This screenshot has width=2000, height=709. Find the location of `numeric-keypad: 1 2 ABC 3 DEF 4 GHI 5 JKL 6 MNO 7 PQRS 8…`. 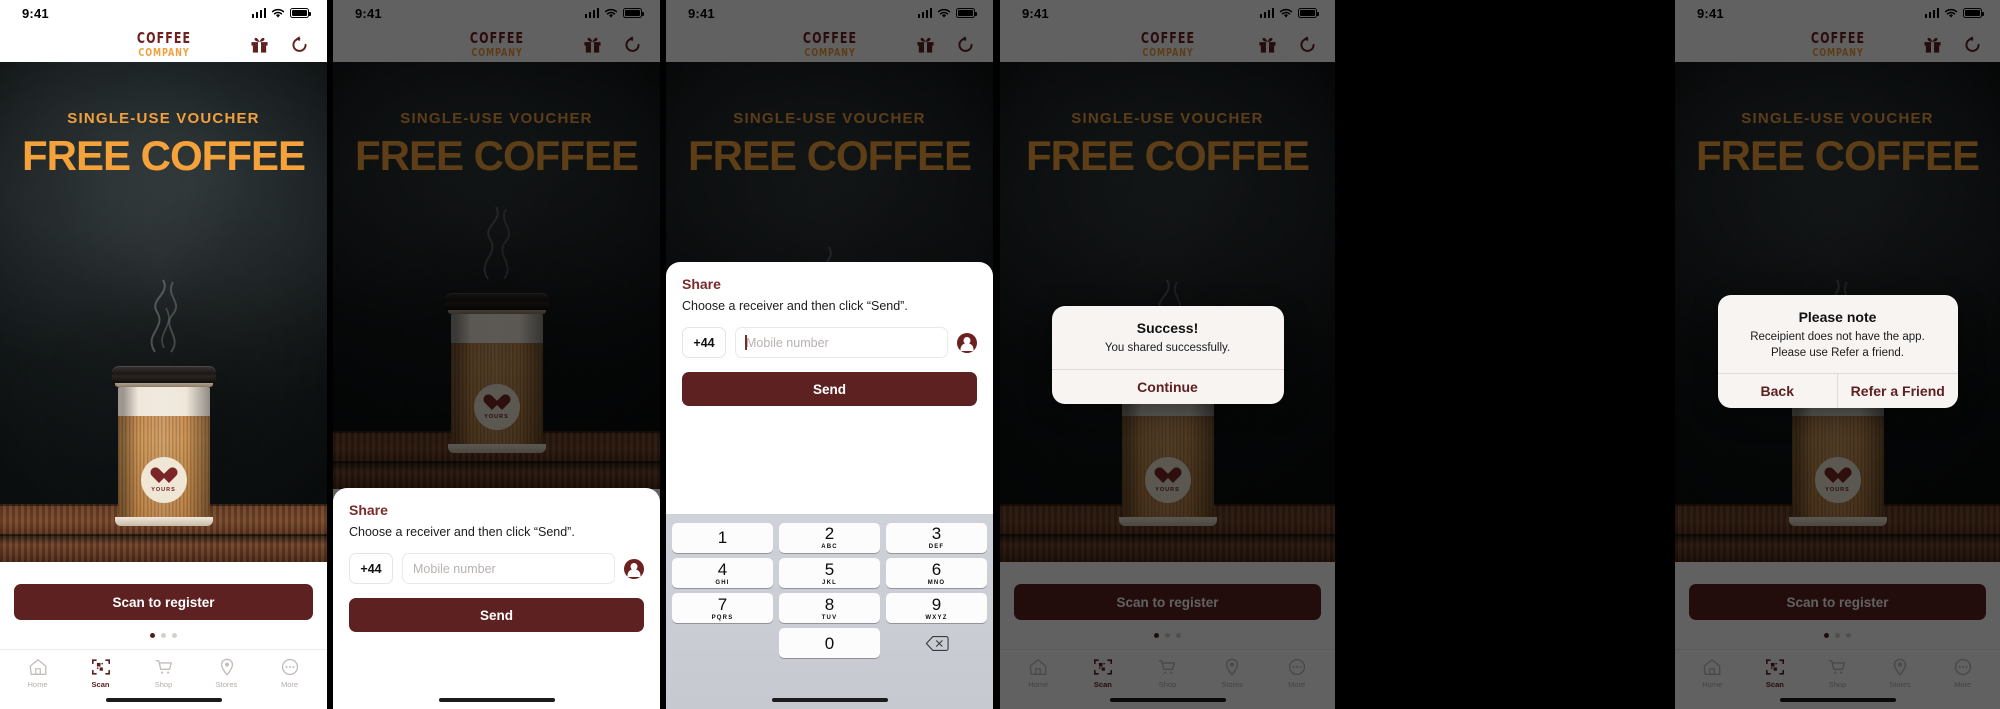

numeric-keypad: 1 2 ABC 3 DEF 4 GHI 5 JKL 6 MNO 7 PQRS 8… is located at coordinates (829, 611).